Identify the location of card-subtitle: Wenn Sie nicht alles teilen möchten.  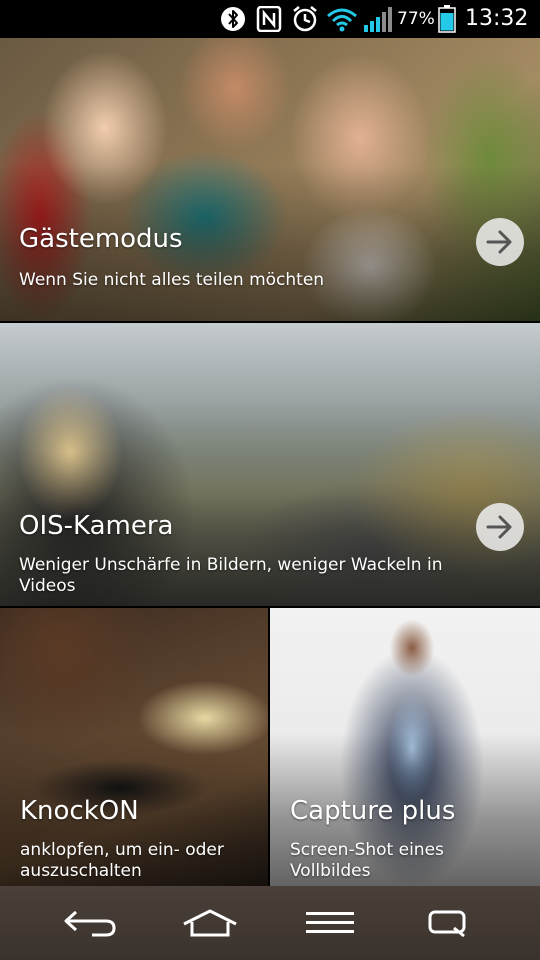
(172, 280).